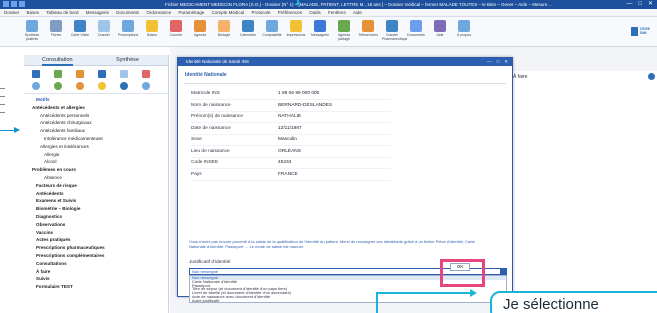  Describe the element at coordinates (357, 12) in the screenshot. I see `menu-item: Aide` at that location.